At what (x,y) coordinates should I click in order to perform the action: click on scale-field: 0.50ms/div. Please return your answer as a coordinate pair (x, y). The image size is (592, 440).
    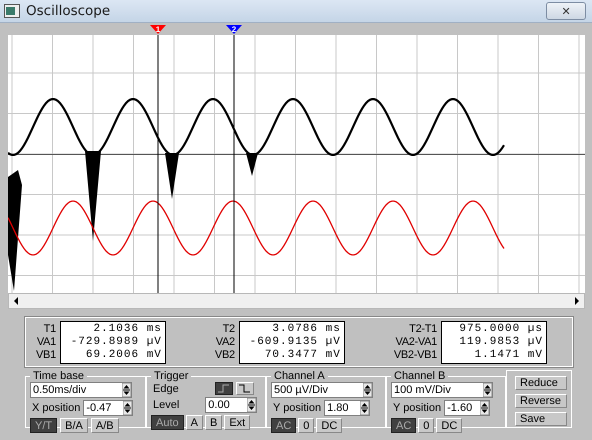
    Looking at the image, I should click on (81, 390).